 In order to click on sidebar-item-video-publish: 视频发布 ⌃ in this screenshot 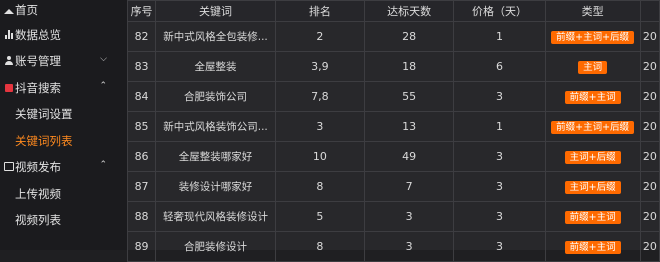, I will do `click(63, 167)`.